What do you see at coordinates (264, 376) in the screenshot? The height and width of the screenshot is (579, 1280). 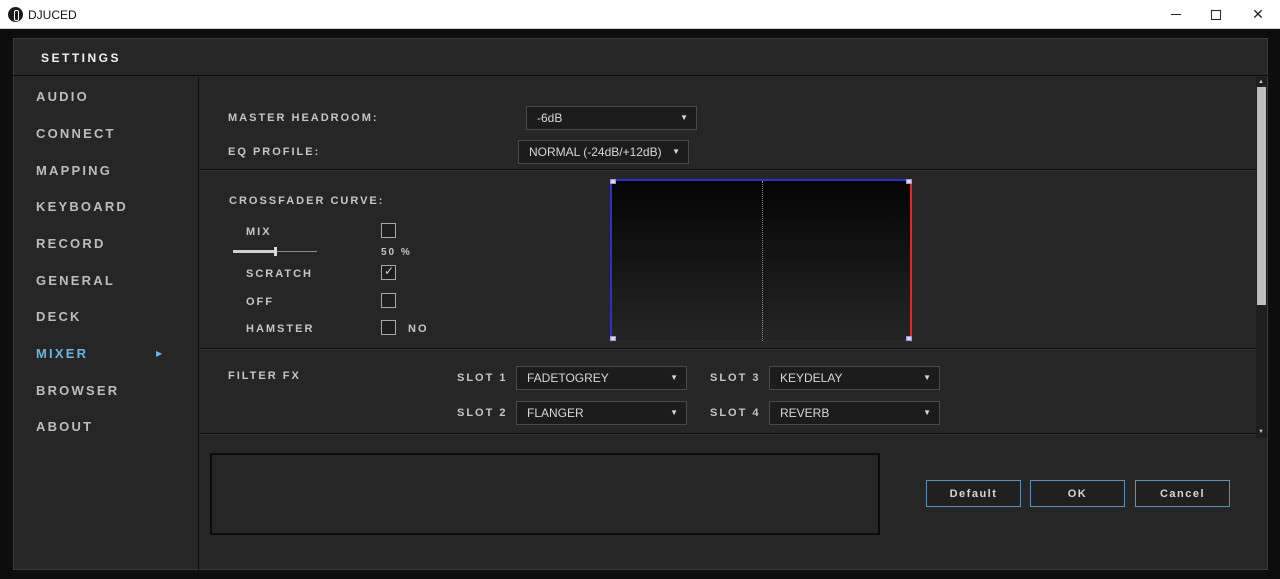 I see `filter-fx-label: FILTER FX` at bounding box center [264, 376].